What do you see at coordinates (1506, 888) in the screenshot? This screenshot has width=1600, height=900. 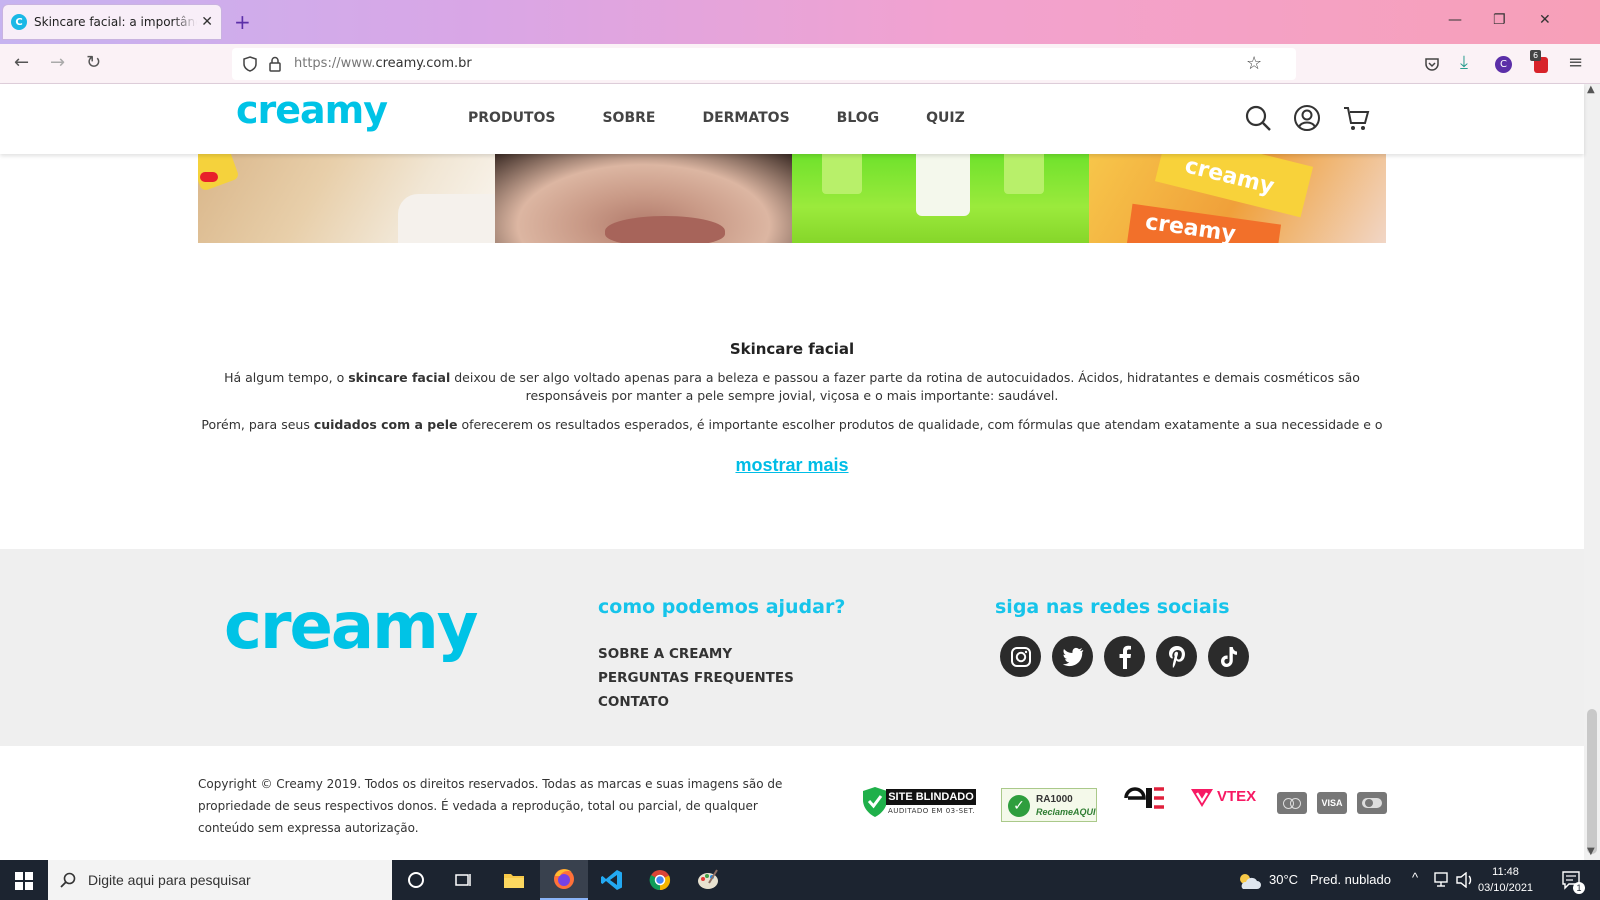 I see `clock-date: 03/10/2021` at bounding box center [1506, 888].